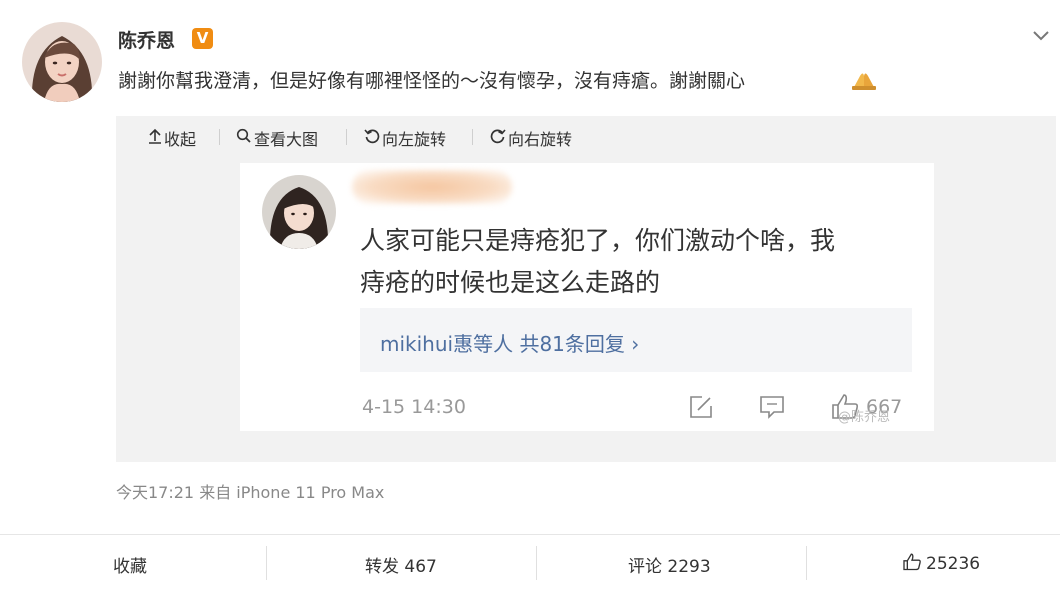  Describe the element at coordinates (540, 139) in the screenshot. I see `rotate-right-label: 向右旋转` at that location.